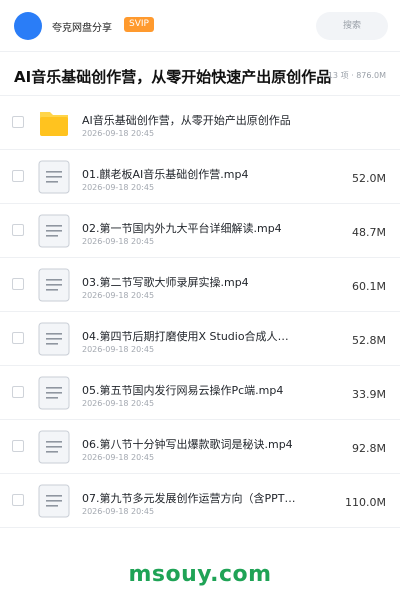  Describe the element at coordinates (200, 26) in the screenshot. I see `header: 夸克网盘分享 SVIP 搜索` at that location.